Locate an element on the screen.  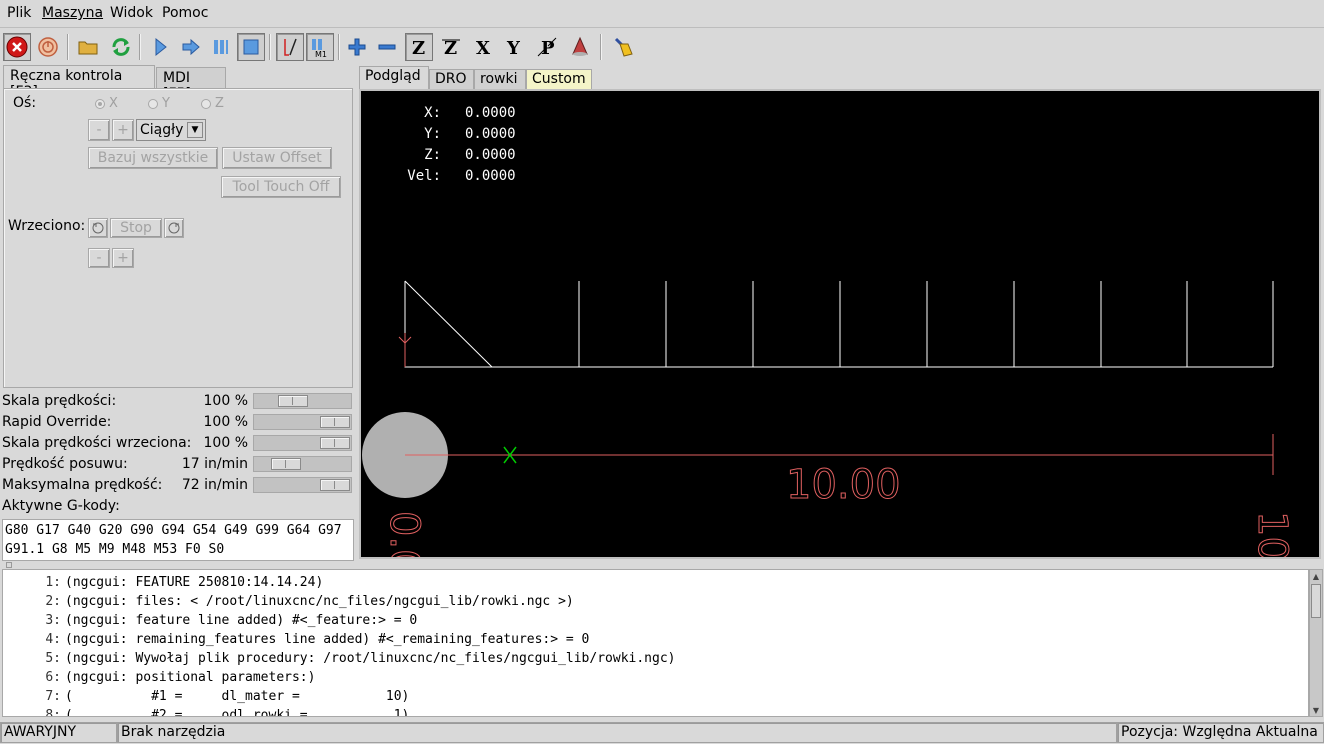
toolpath-lines is located at coordinates (839, 324).